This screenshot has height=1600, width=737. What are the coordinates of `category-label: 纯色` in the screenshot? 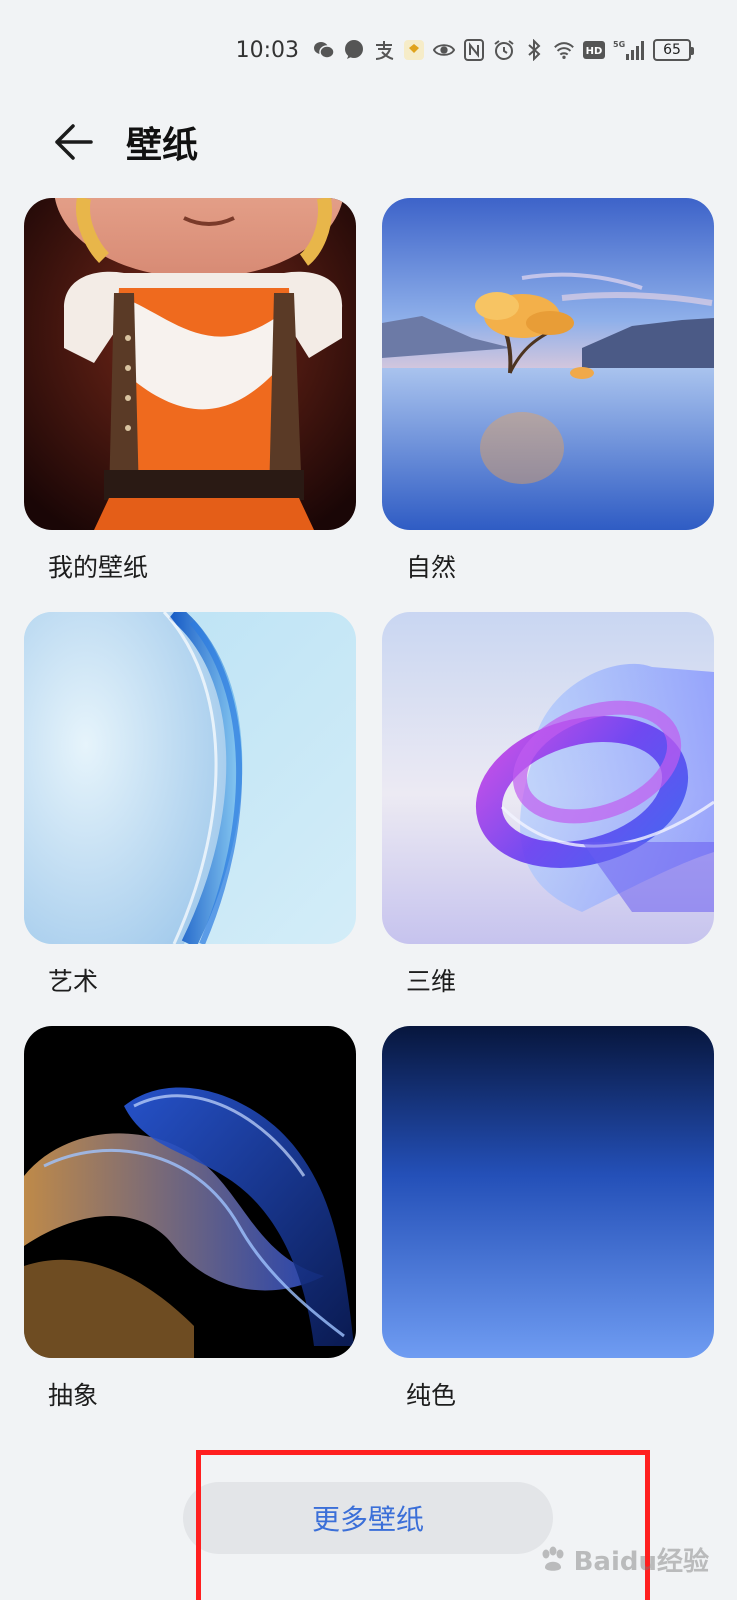 It's located at (431, 1395).